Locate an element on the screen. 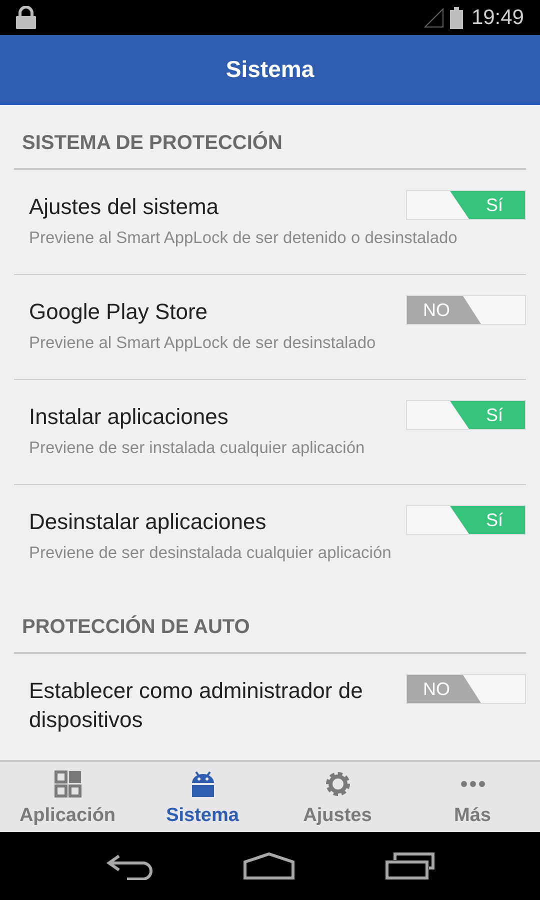 Image resolution: width=540 pixels, height=900 pixels. grid-icon is located at coordinates (68, 784).